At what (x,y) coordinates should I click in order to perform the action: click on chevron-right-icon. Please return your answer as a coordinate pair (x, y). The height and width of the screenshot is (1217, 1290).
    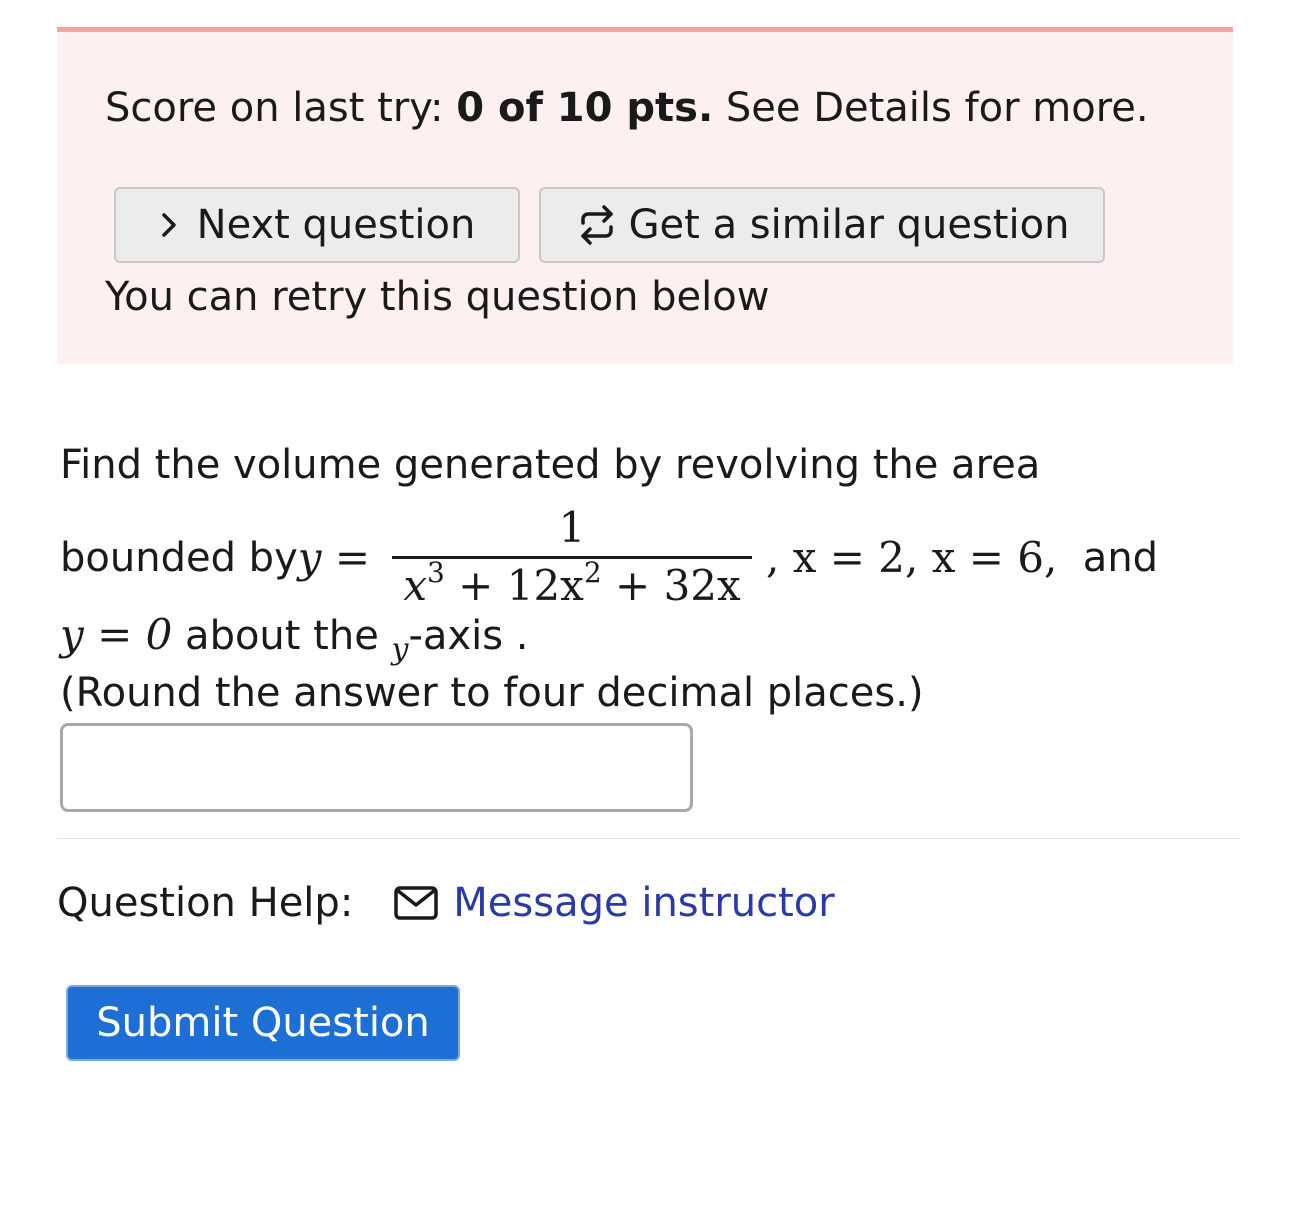
    Looking at the image, I should click on (168, 225).